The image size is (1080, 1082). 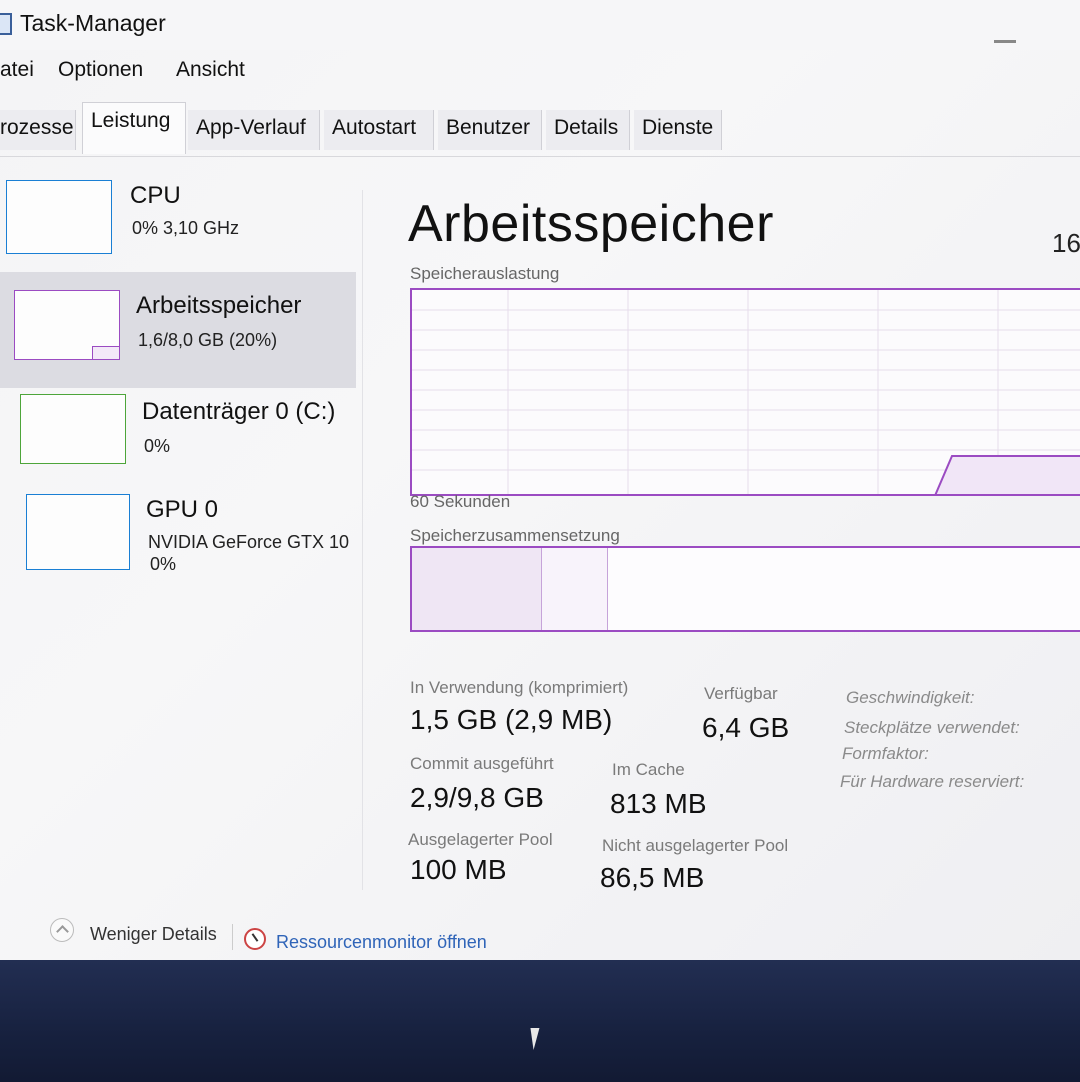 What do you see at coordinates (249, 542) in the screenshot?
I see `gpu-model-text: NVIDIA GeForce GTX 10` at bounding box center [249, 542].